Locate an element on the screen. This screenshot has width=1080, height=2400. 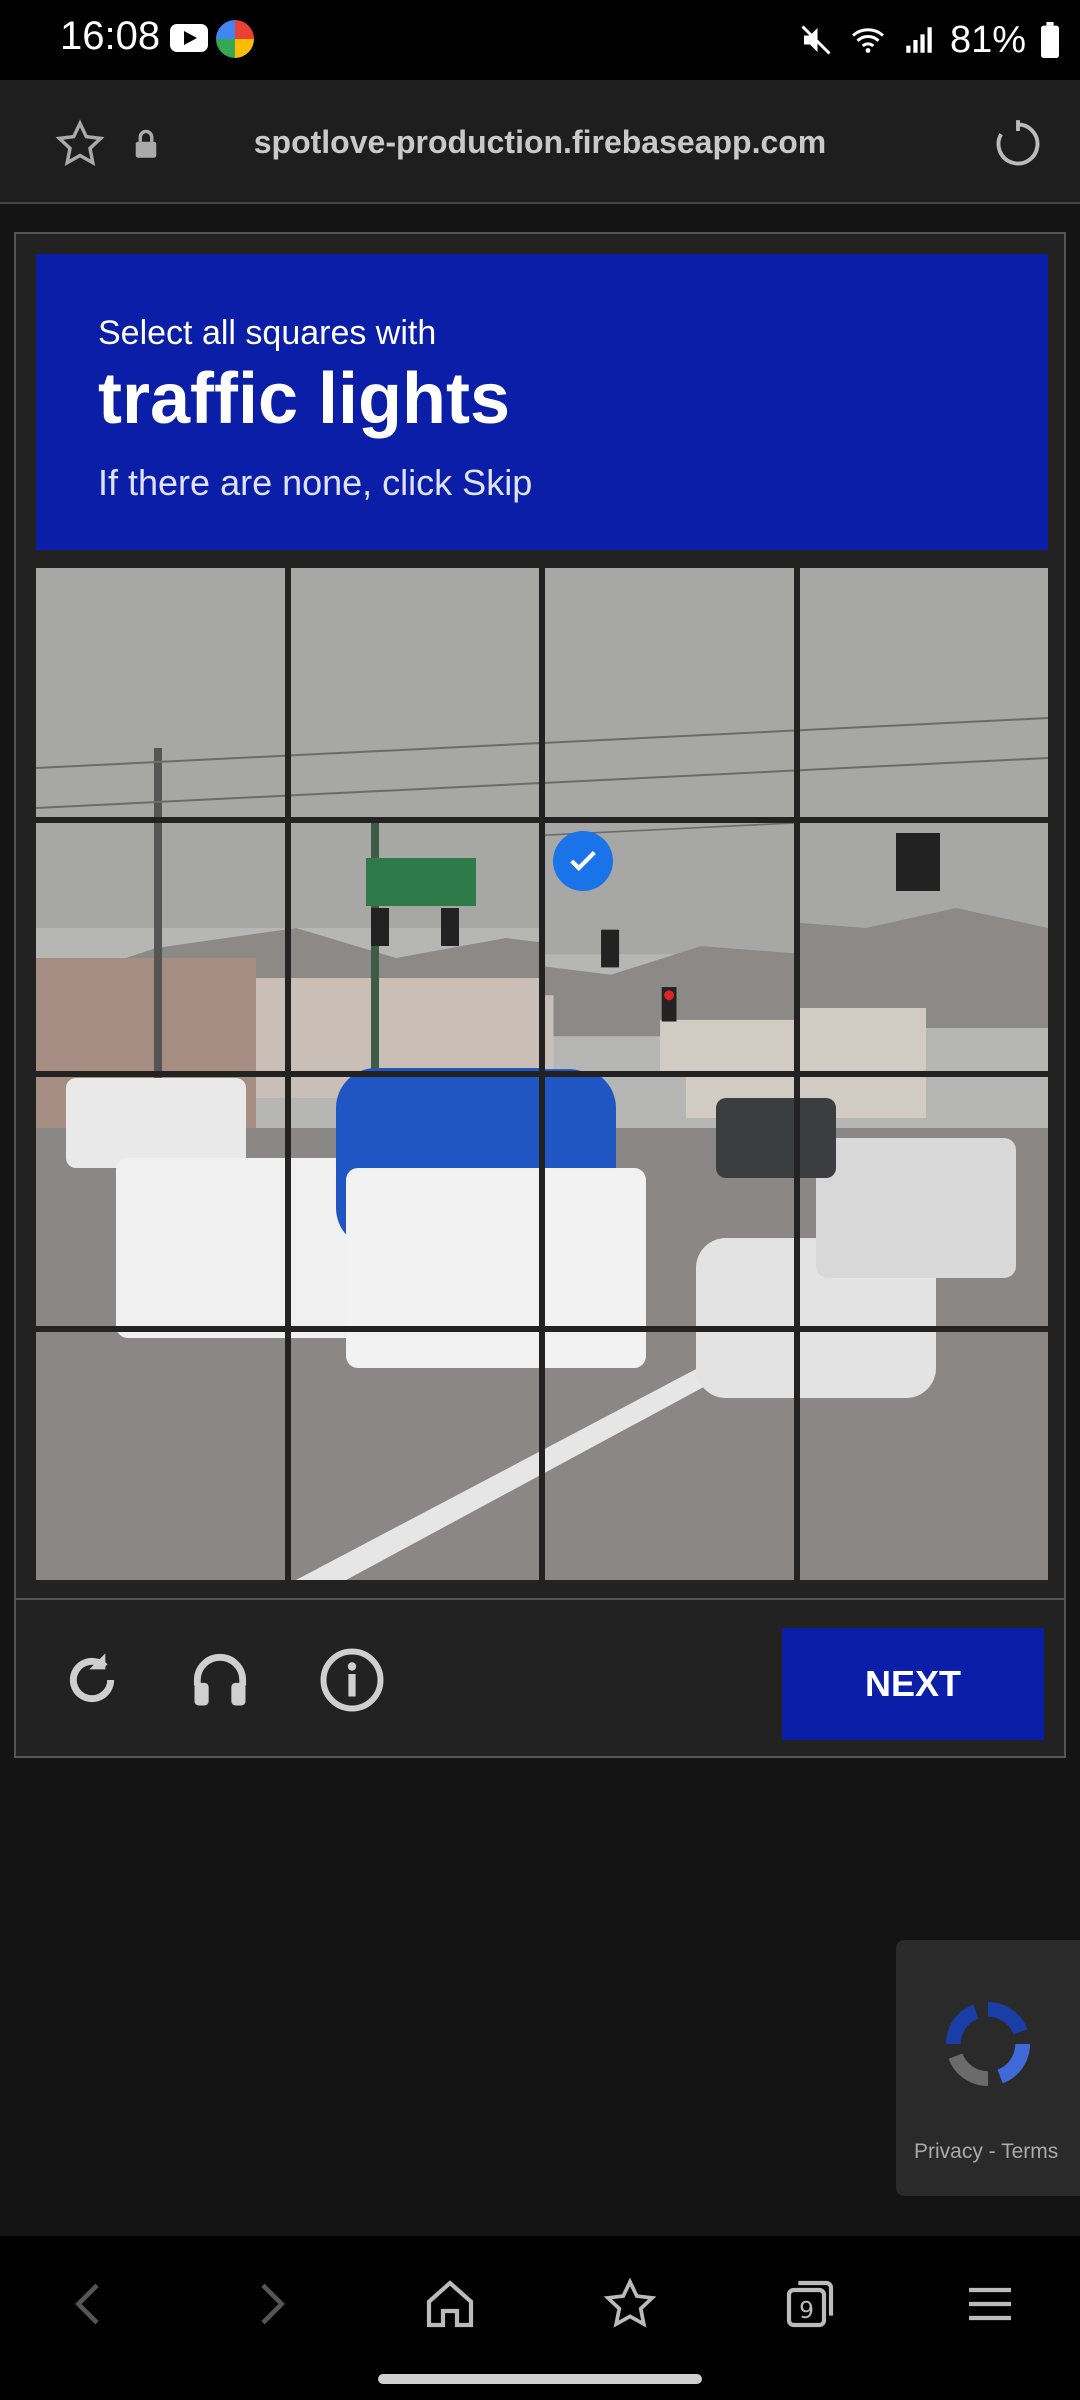
battery-icon is located at coordinates (1050, 40).